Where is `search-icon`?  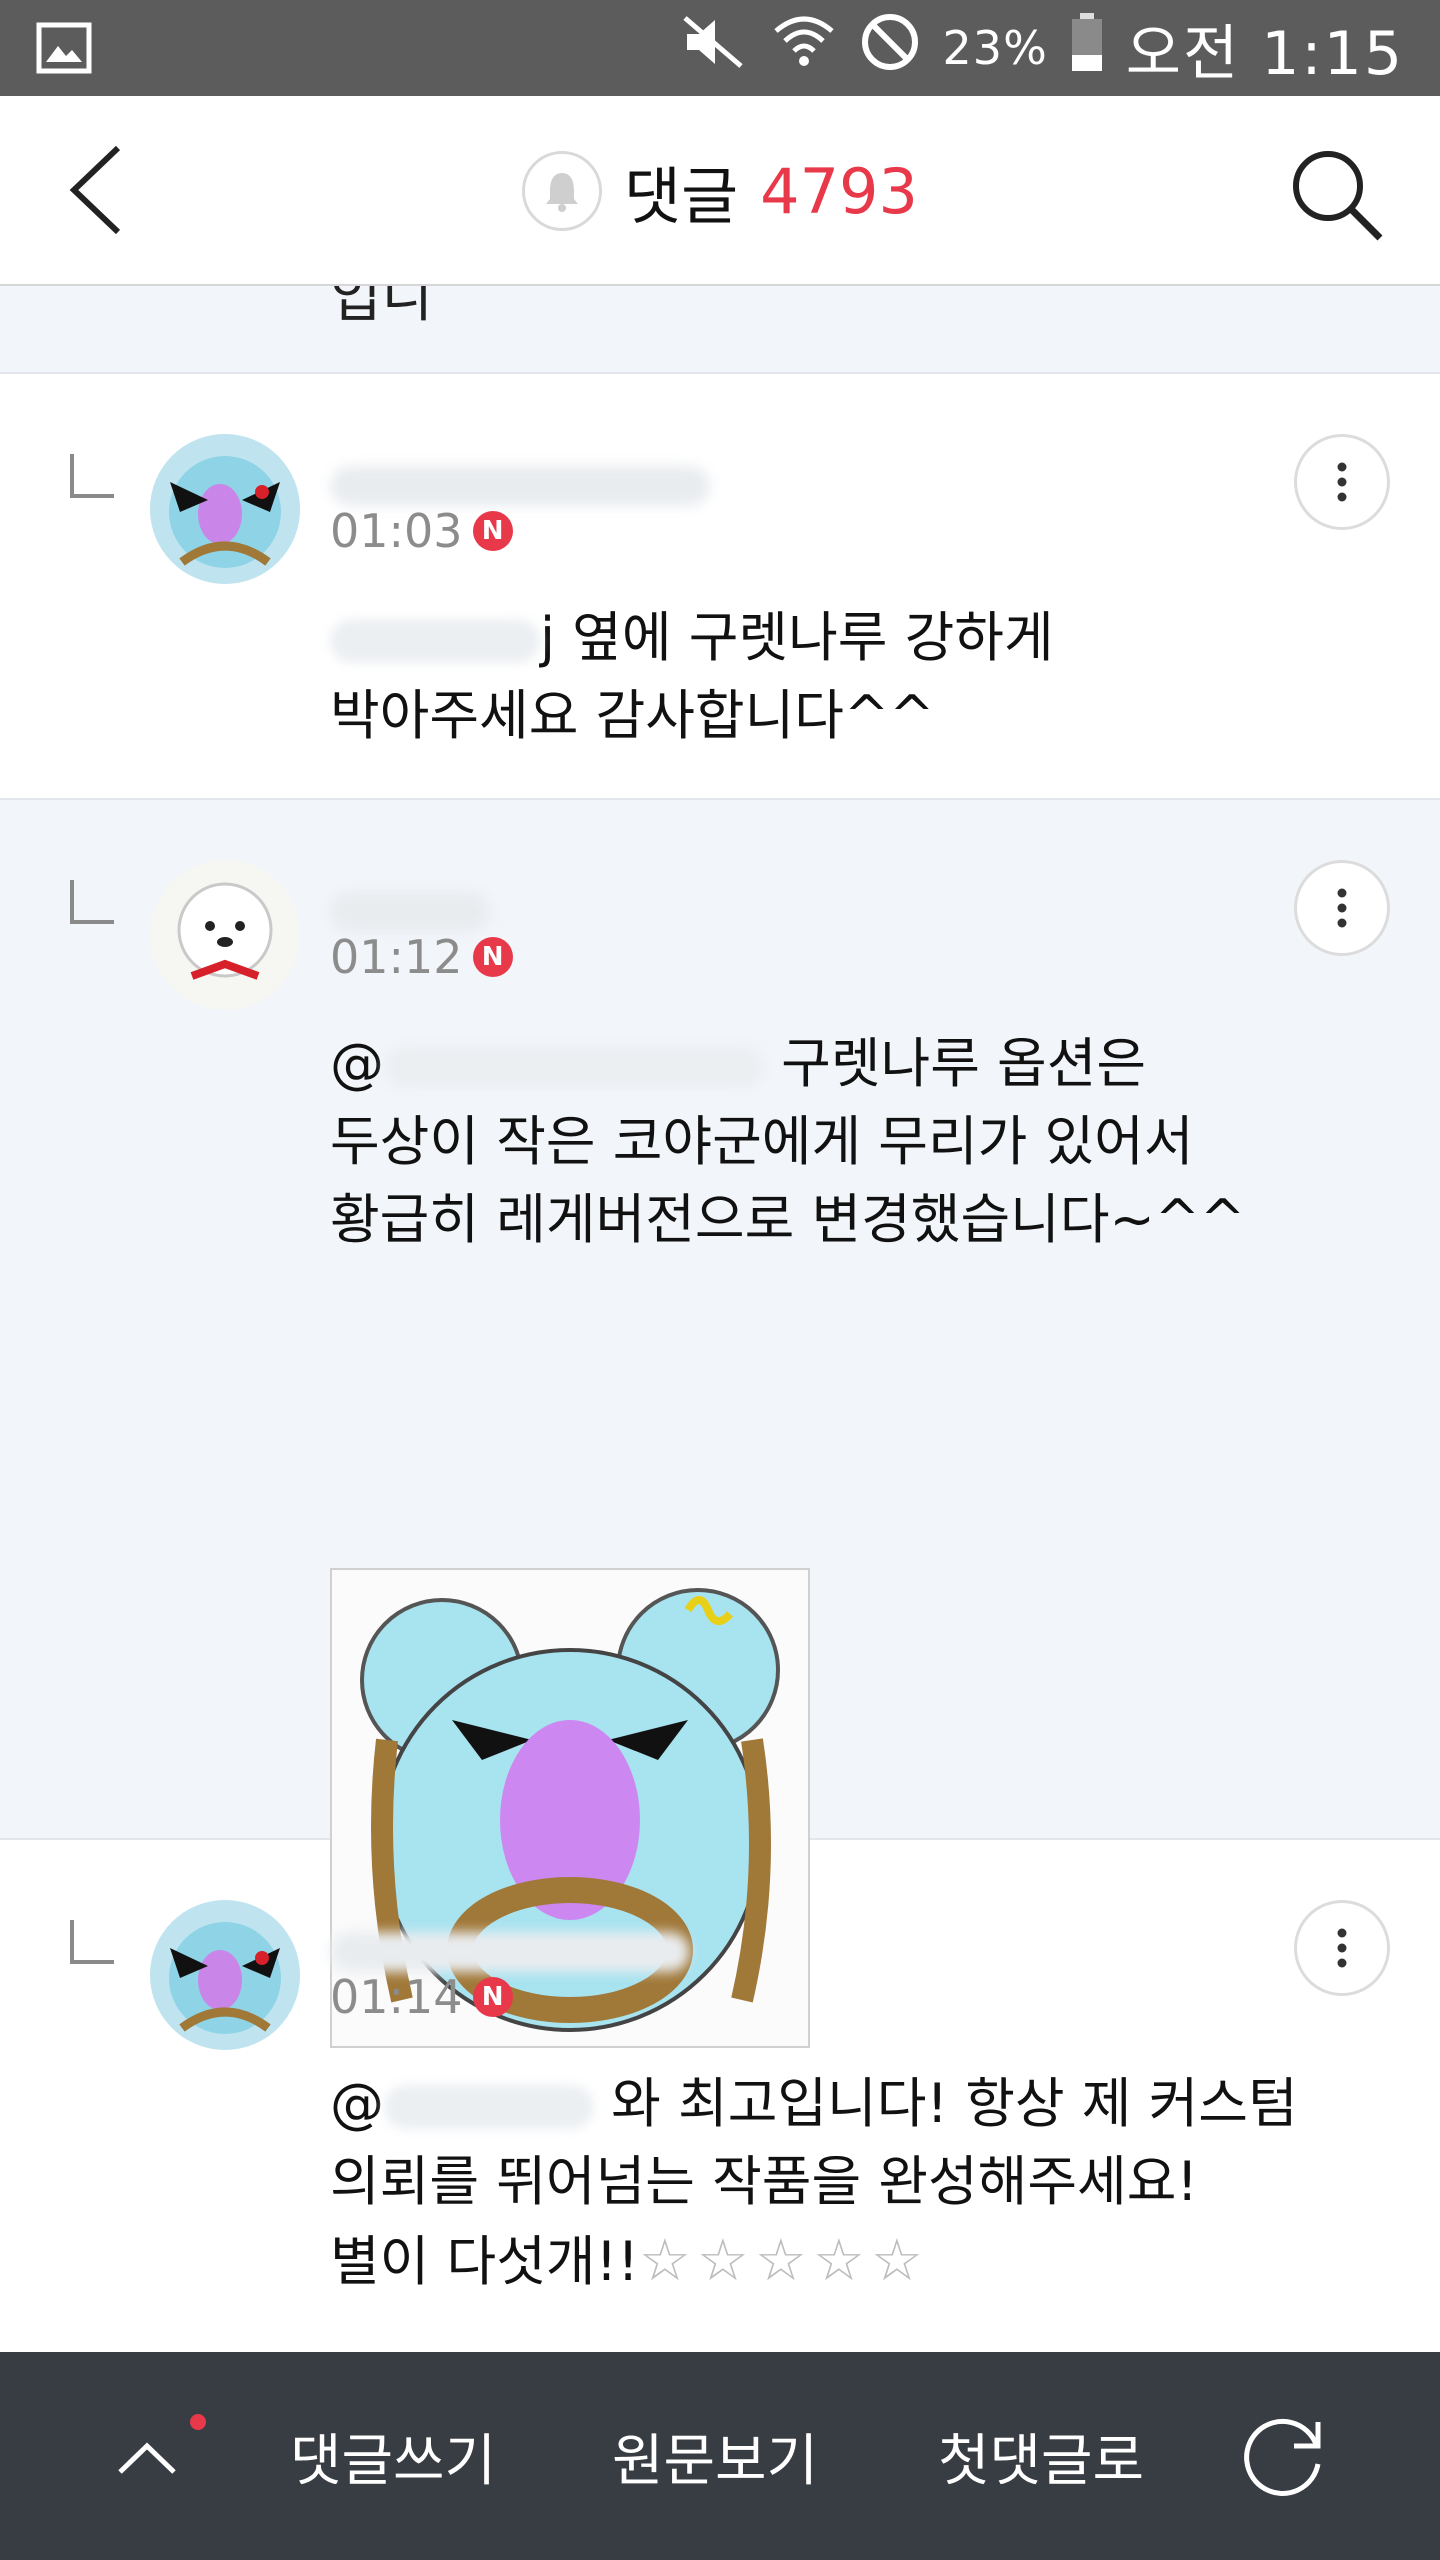
search-icon is located at coordinates (1338, 196).